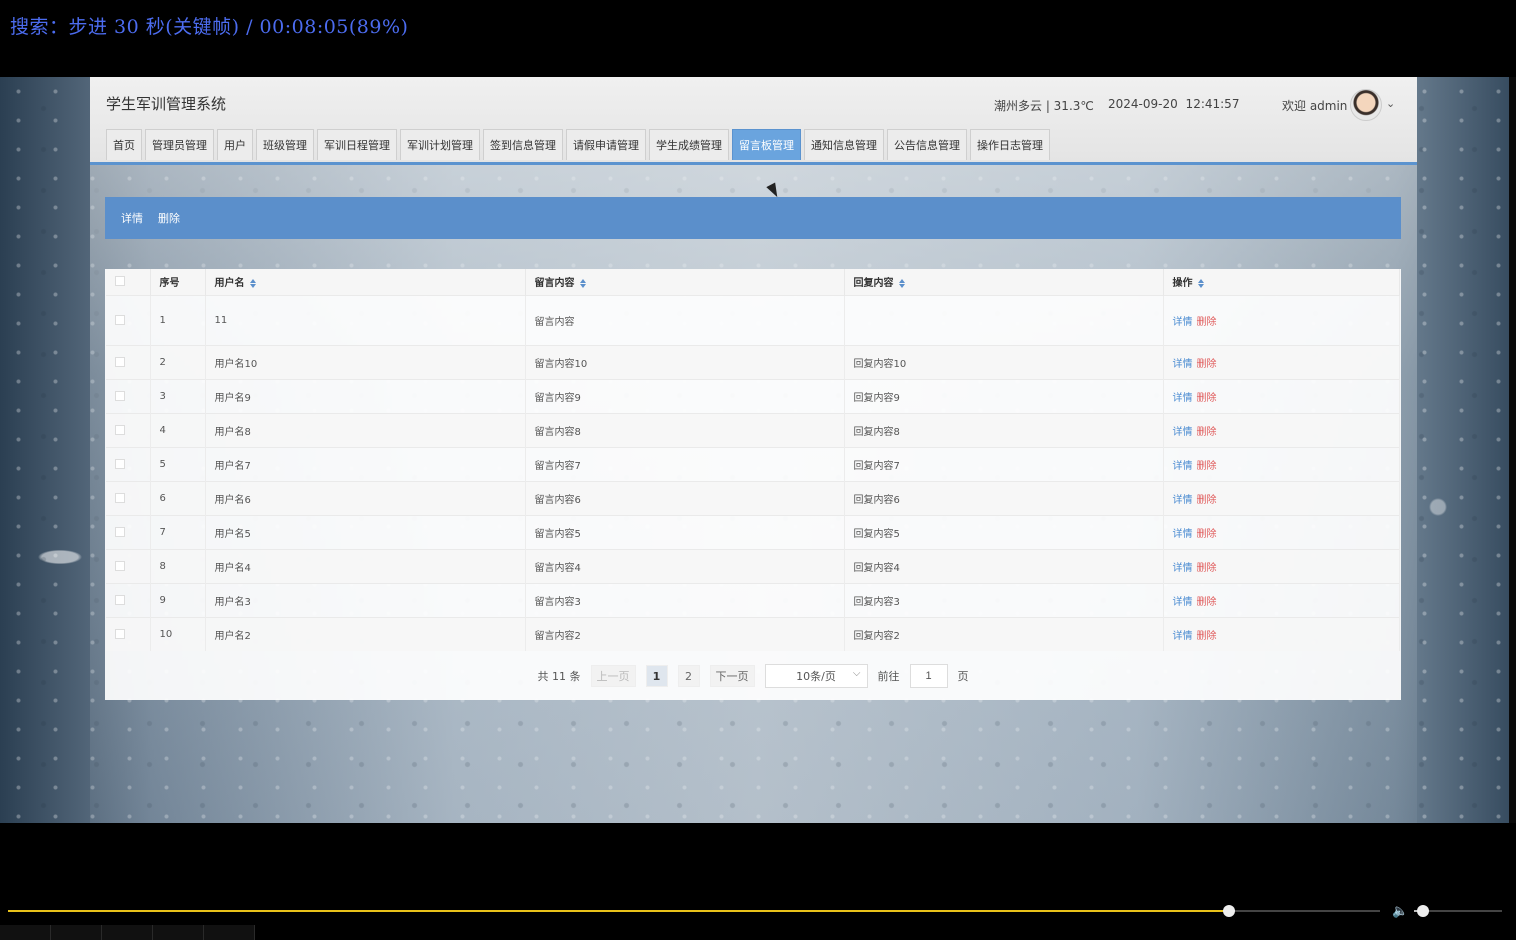 The width and height of the screenshot is (1516, 940). I want to click on cell-reply: 回复内容2, so click(1004, 633).